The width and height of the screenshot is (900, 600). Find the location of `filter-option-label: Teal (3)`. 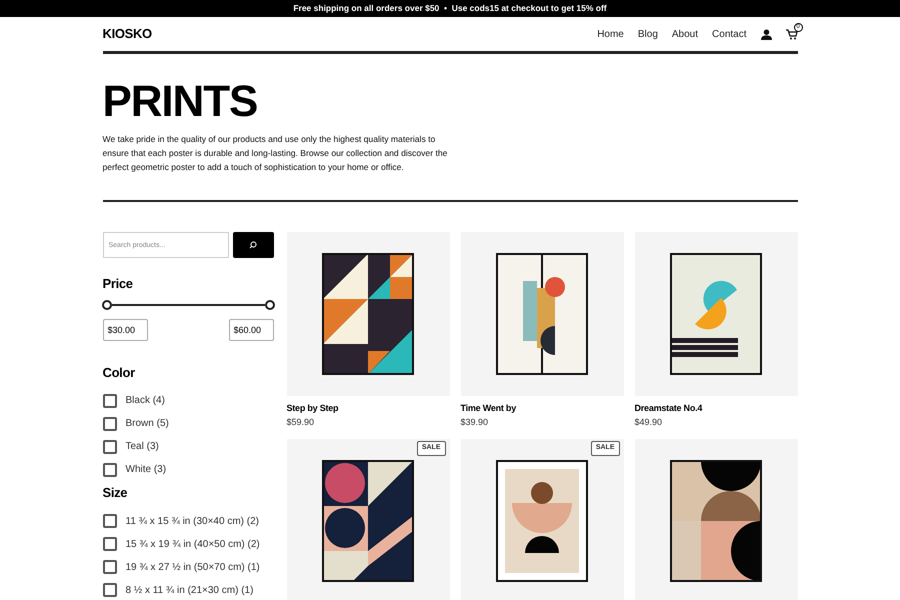

filter-option-label: Teal (3) is located at coordinates (142, 447).